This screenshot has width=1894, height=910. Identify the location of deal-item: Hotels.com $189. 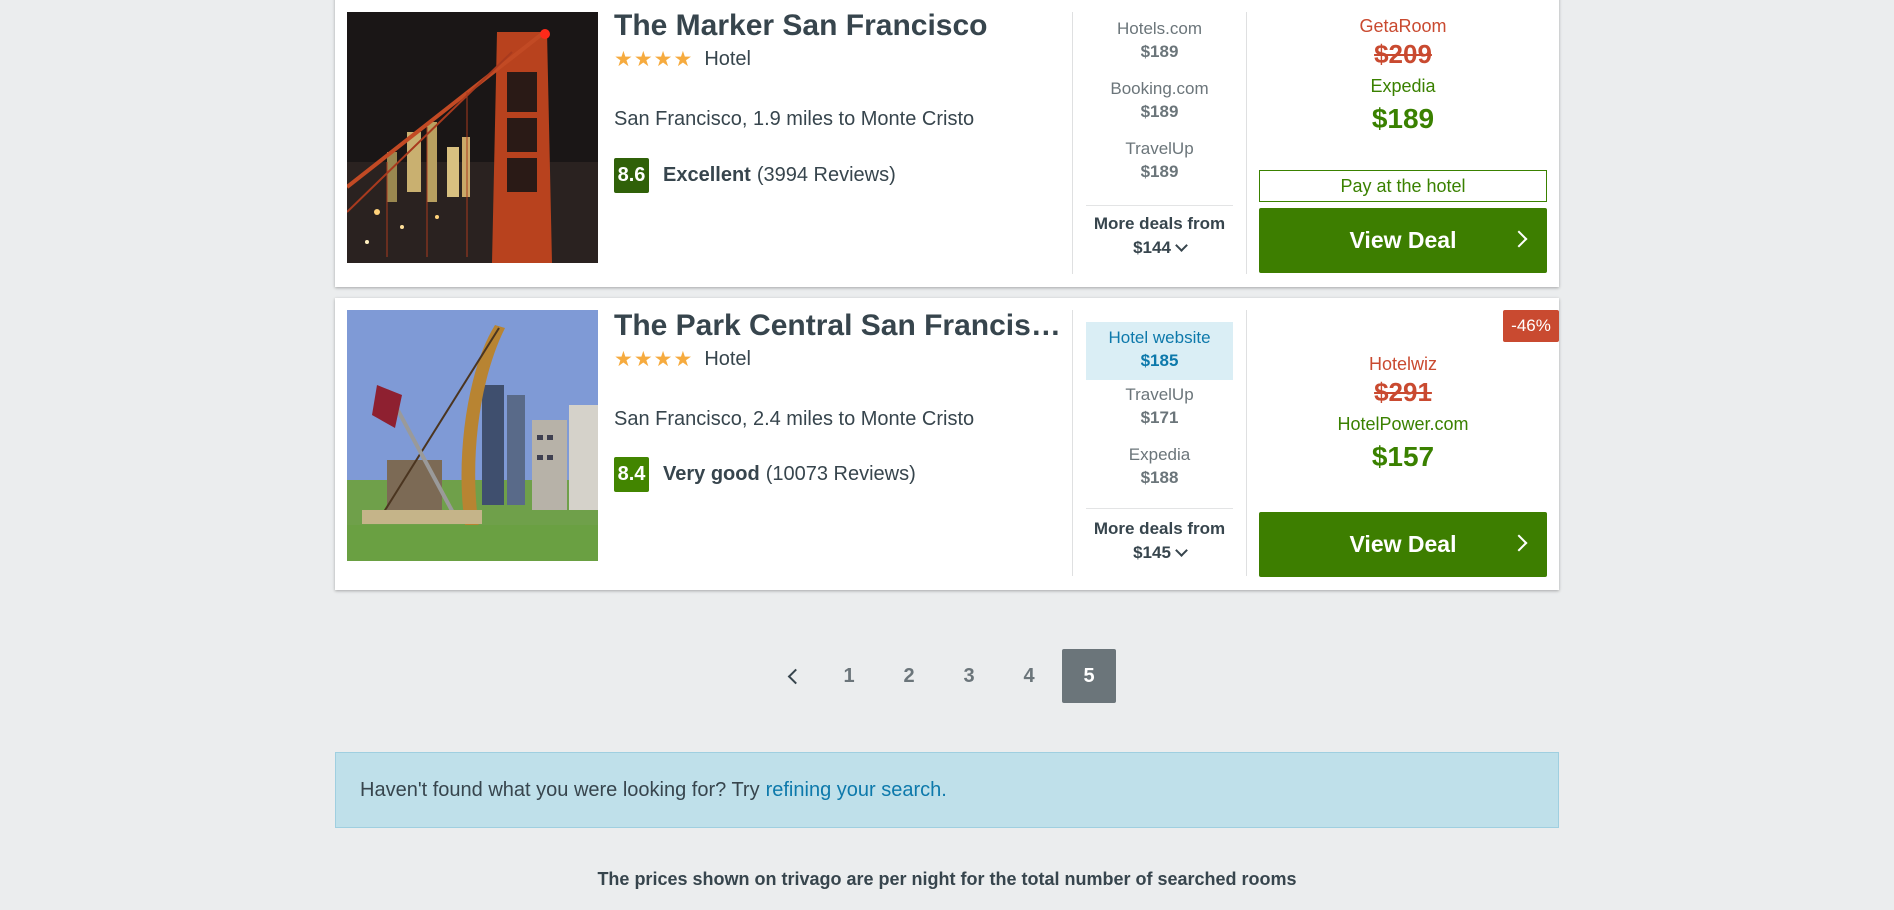
(1159, 46).